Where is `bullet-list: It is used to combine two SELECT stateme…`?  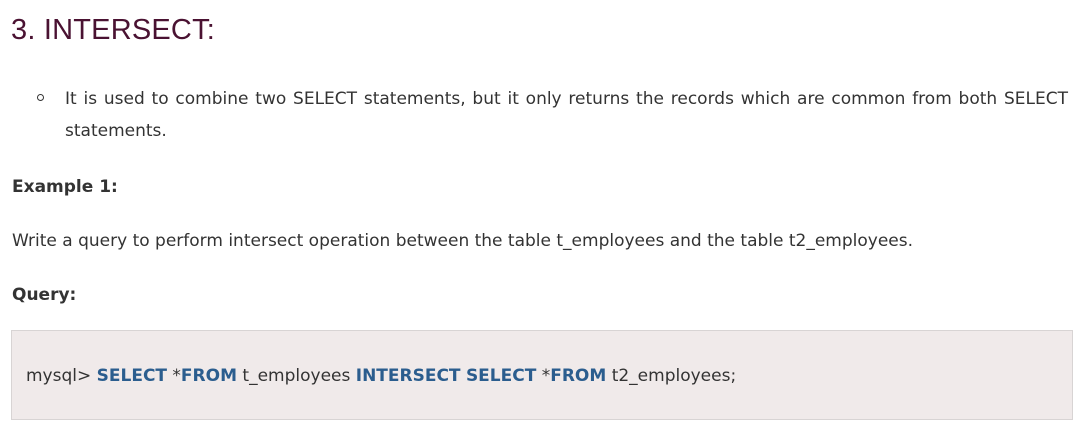
bullet-list: It is used to combine two SELECT stateme… is located at coordinates (543, 115).